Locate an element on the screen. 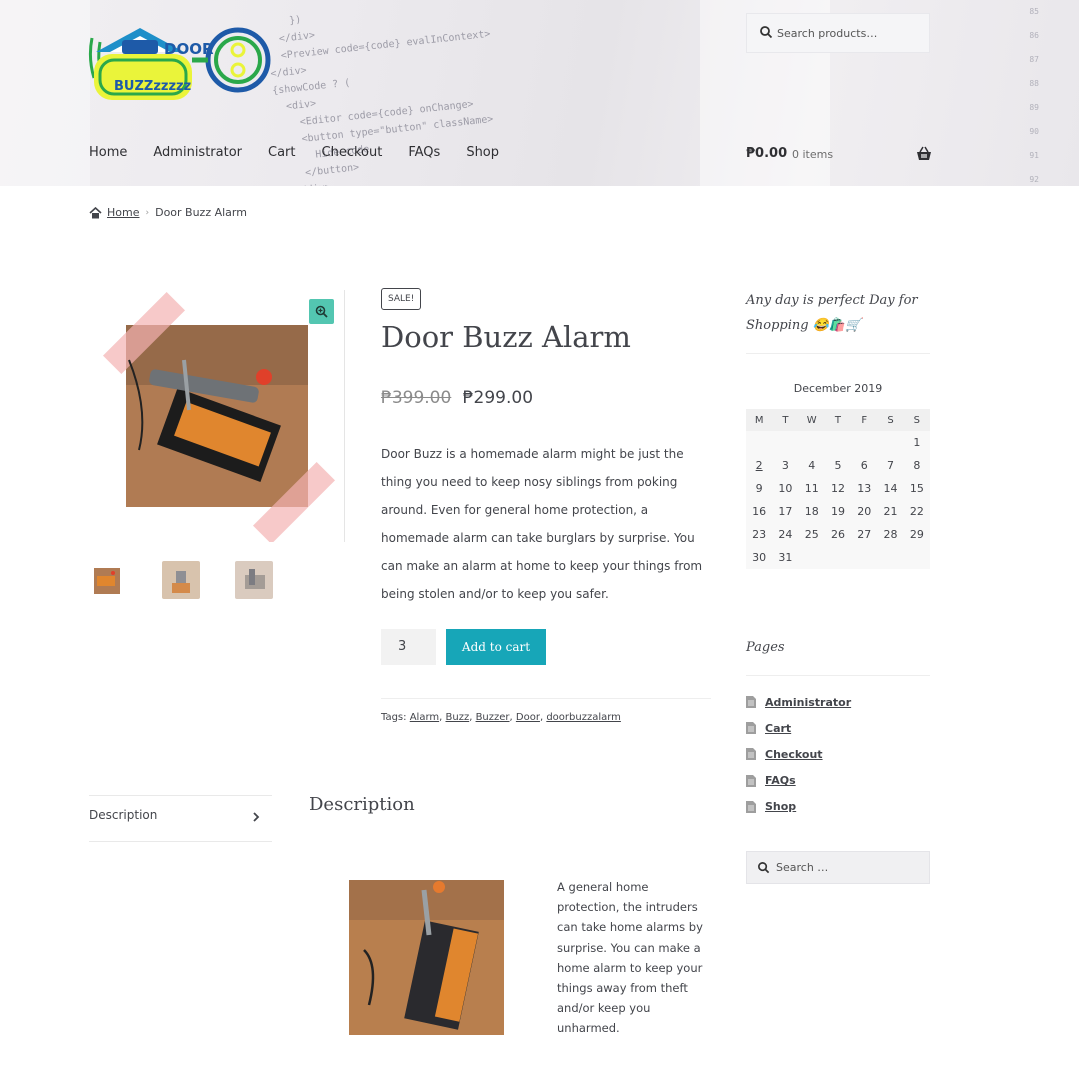 The height and width of the screenshot is (1078, 1079). product-main-image is located at coordinates (217, 417).